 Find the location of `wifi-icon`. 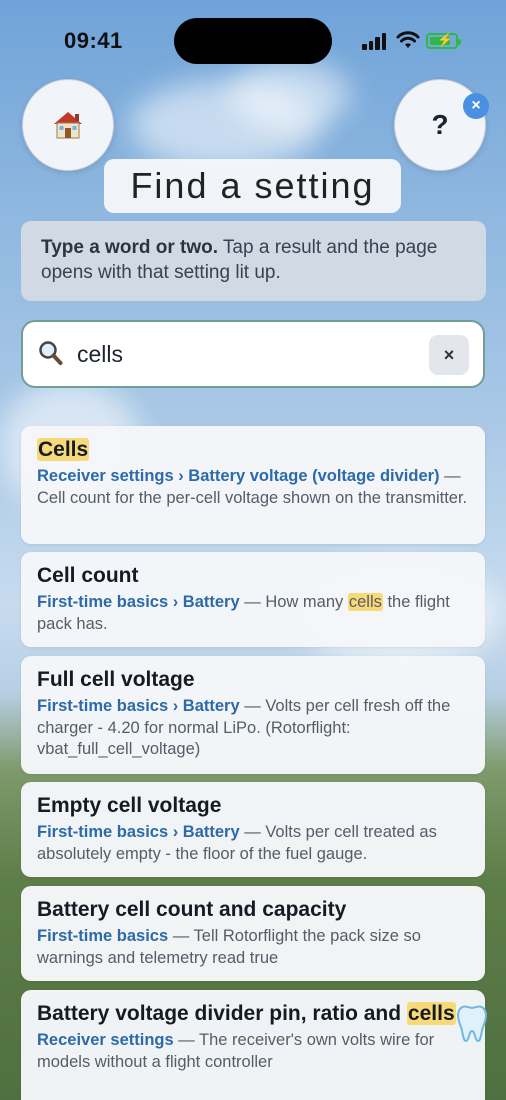

wifi-icon is located at coordinates (408, 39).